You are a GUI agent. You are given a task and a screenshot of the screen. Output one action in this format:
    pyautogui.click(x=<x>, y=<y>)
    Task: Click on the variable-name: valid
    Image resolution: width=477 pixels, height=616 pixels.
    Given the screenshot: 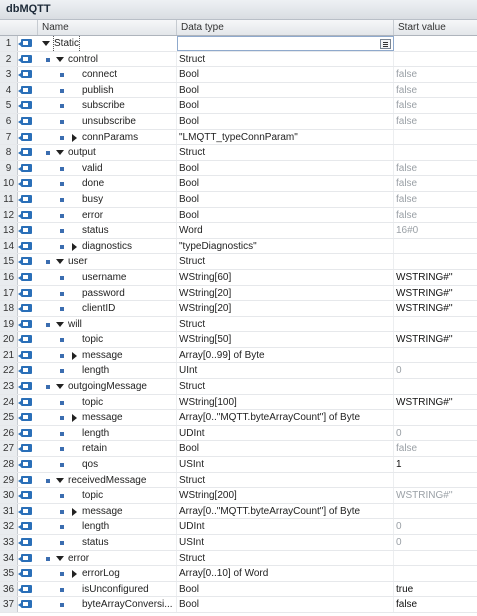 What is the action you would take?
    pyautogui.click(x=92, y=168)
    